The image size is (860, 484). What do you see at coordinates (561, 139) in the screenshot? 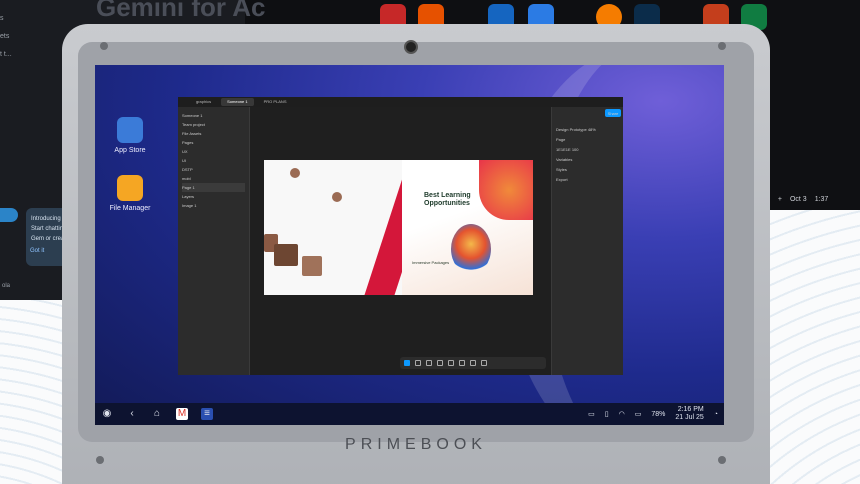
I see `page-section-label: Page` at bounding box center [561, 139].